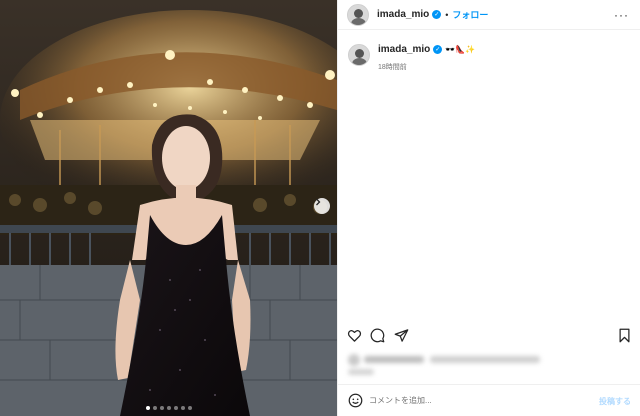 This screenshot has height=416, width=640. I want to click on verified-icon: ✓, so click(437, 14).